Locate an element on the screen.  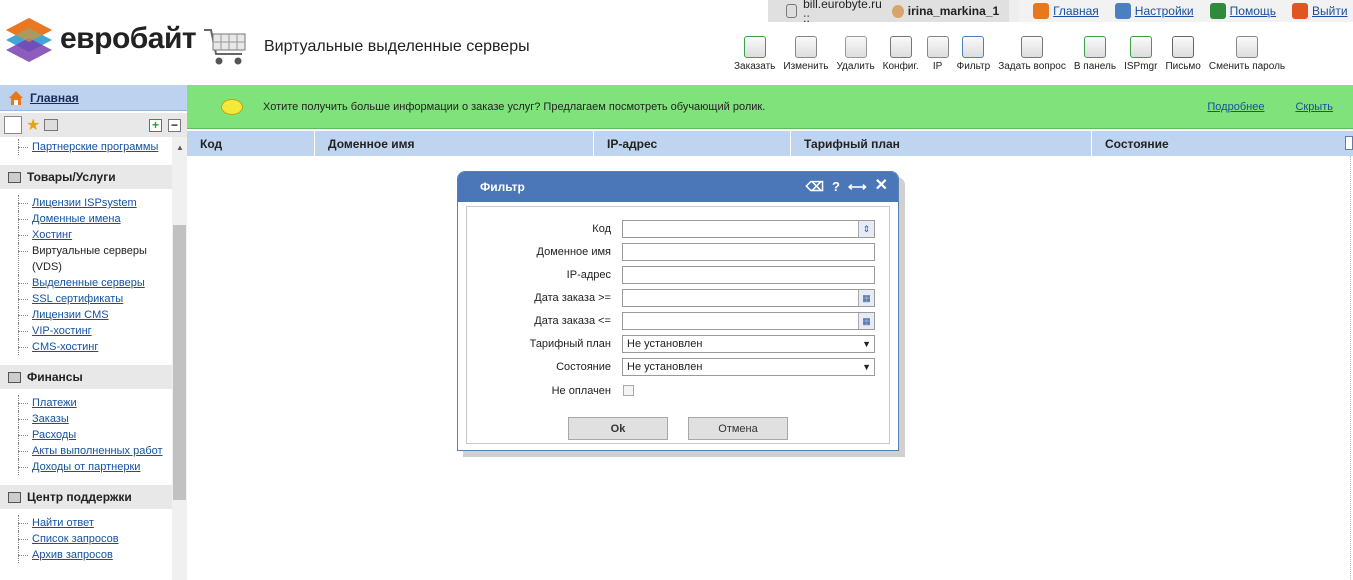
sidebar-item-label: Лицензии CMS is located at coordinates (70, 315).